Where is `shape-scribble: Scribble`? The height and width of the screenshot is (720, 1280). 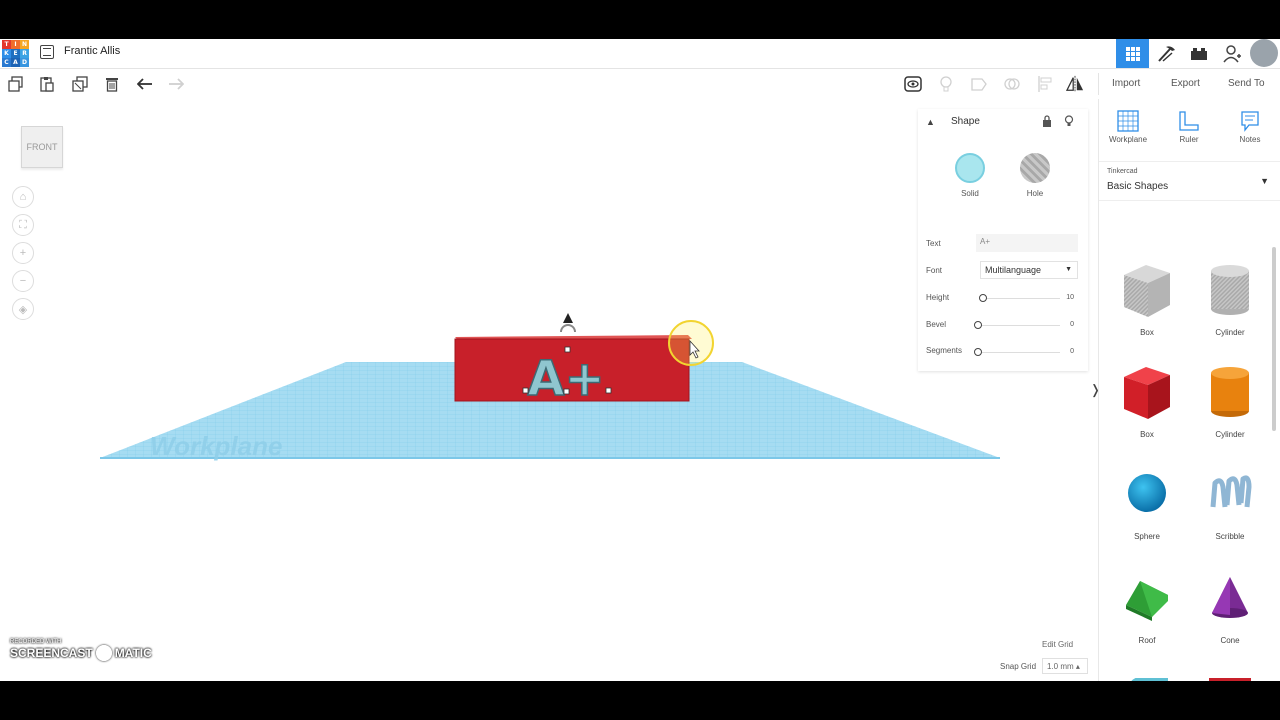
shape-scribble: Scribble is located at coordinates (1230, 504).